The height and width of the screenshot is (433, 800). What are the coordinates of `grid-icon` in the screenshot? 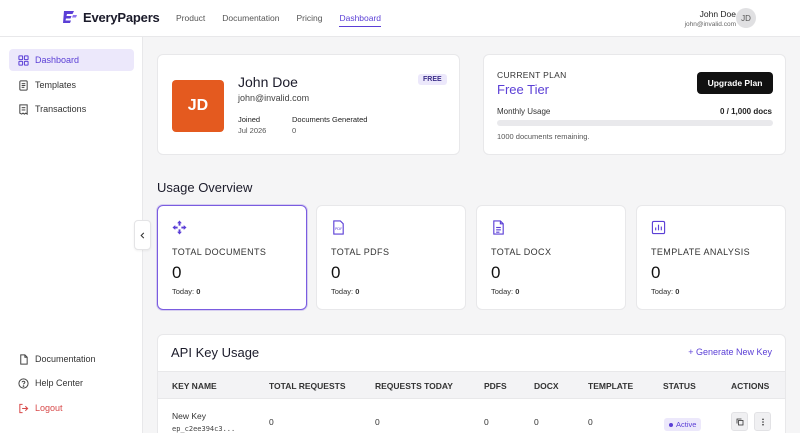 It's located at (23, 60).